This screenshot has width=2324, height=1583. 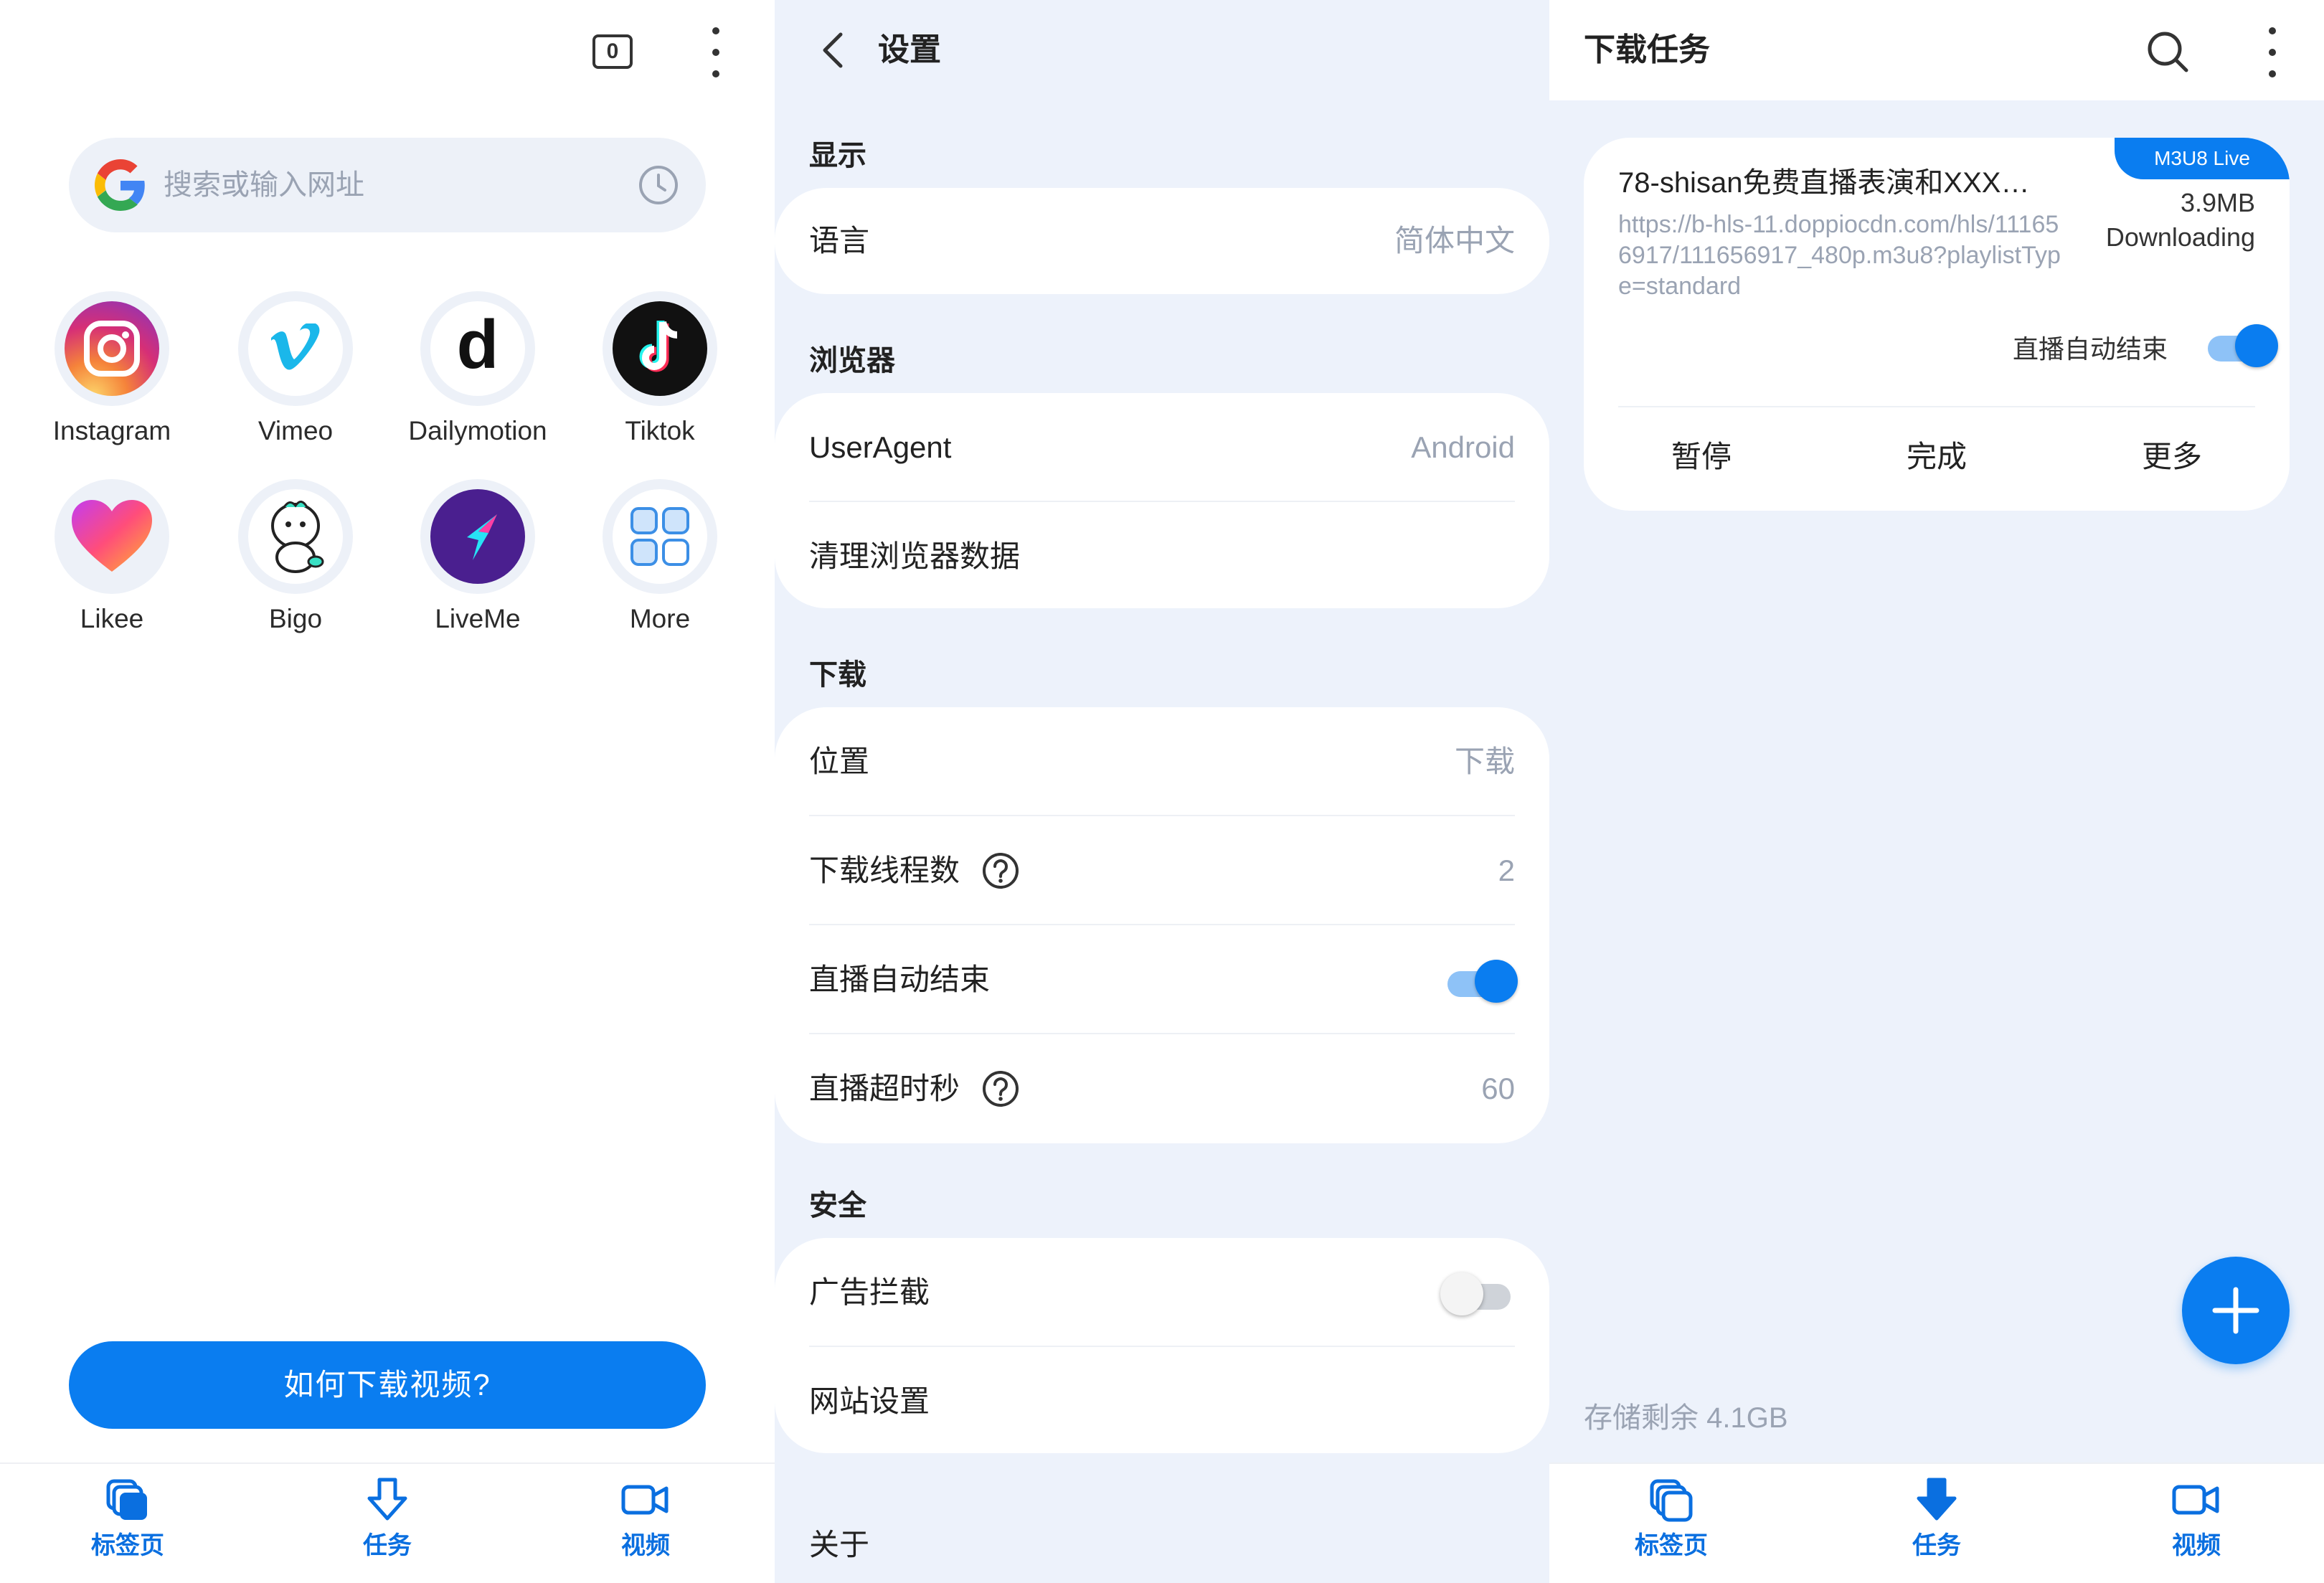 What do you see at coordinates (833, 50) in the screenshot?
I see `back-arrow-icon` at bounding box center [833, 50].